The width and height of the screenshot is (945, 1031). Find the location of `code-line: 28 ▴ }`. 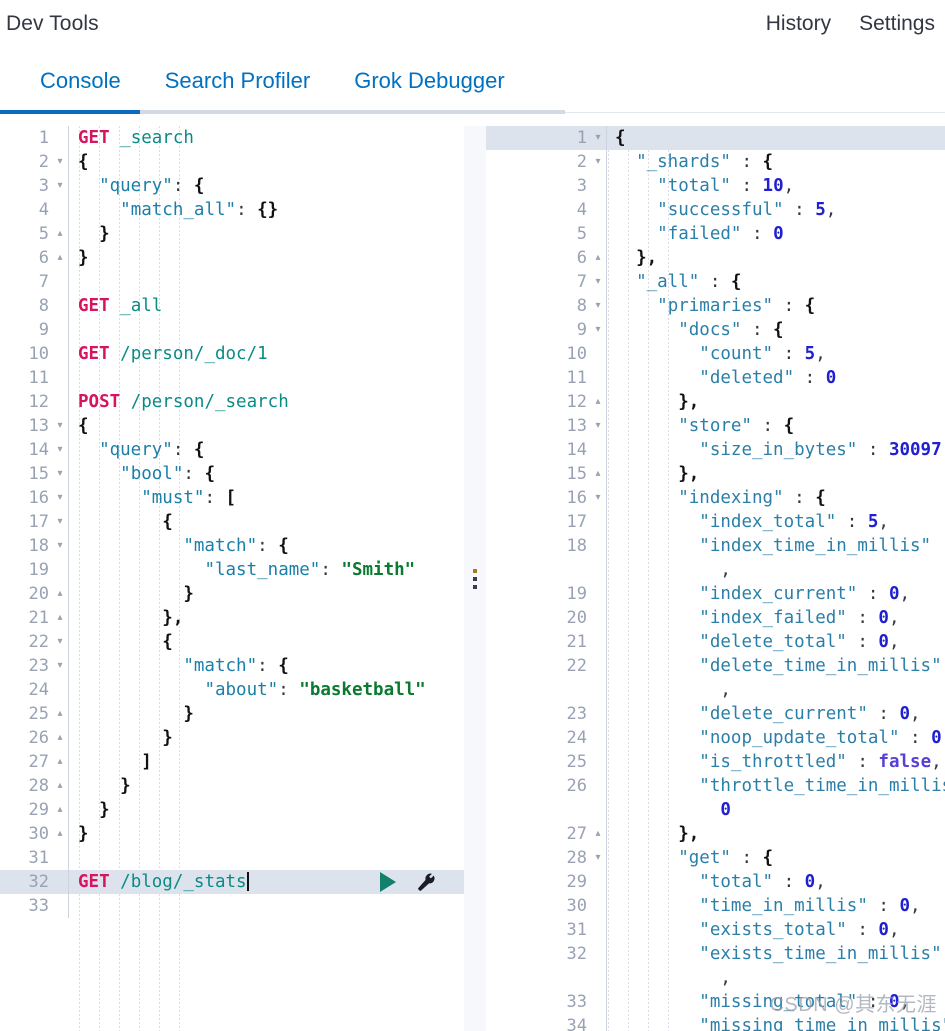

code-line: 28 ▴ } is located at coordinates (232, 786).